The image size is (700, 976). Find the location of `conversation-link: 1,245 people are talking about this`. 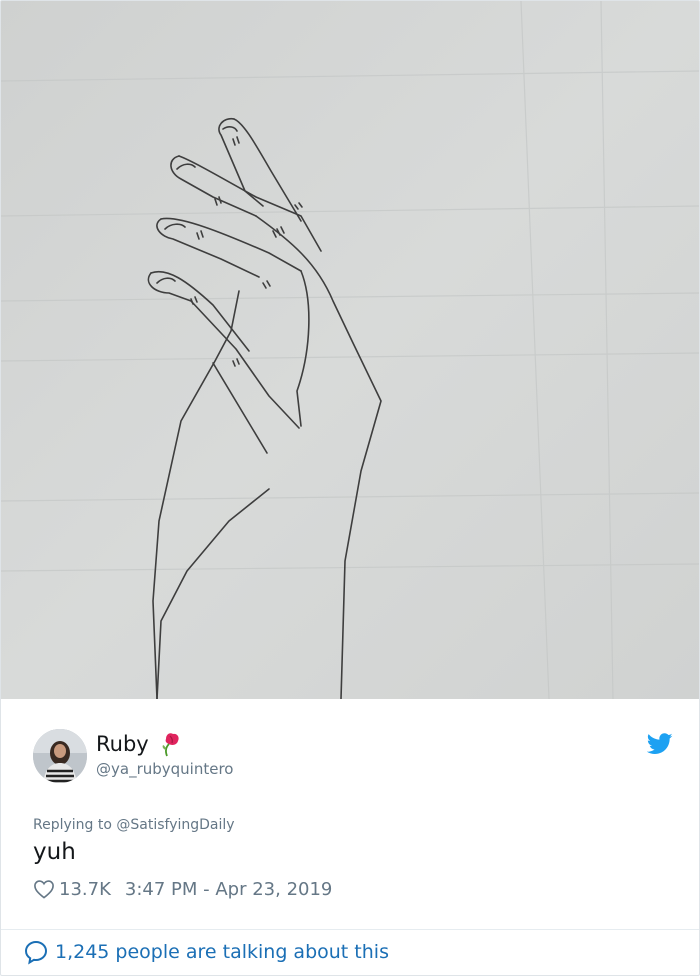

conversation-link: 1,245 people are talking about this is located at coordinates (206, 952).